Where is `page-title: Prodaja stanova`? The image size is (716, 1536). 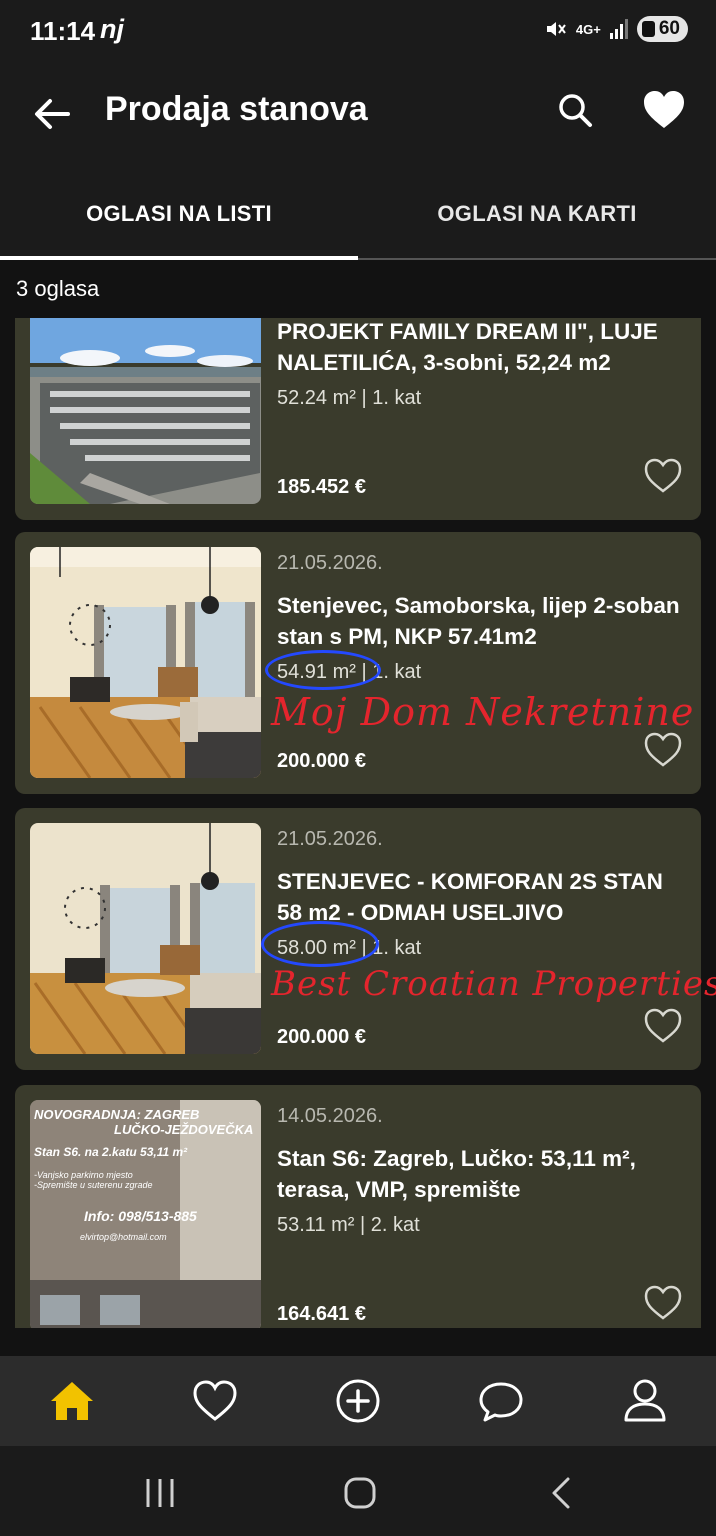 page-title: Prodaja stanova is located at coordinates (236, 109).